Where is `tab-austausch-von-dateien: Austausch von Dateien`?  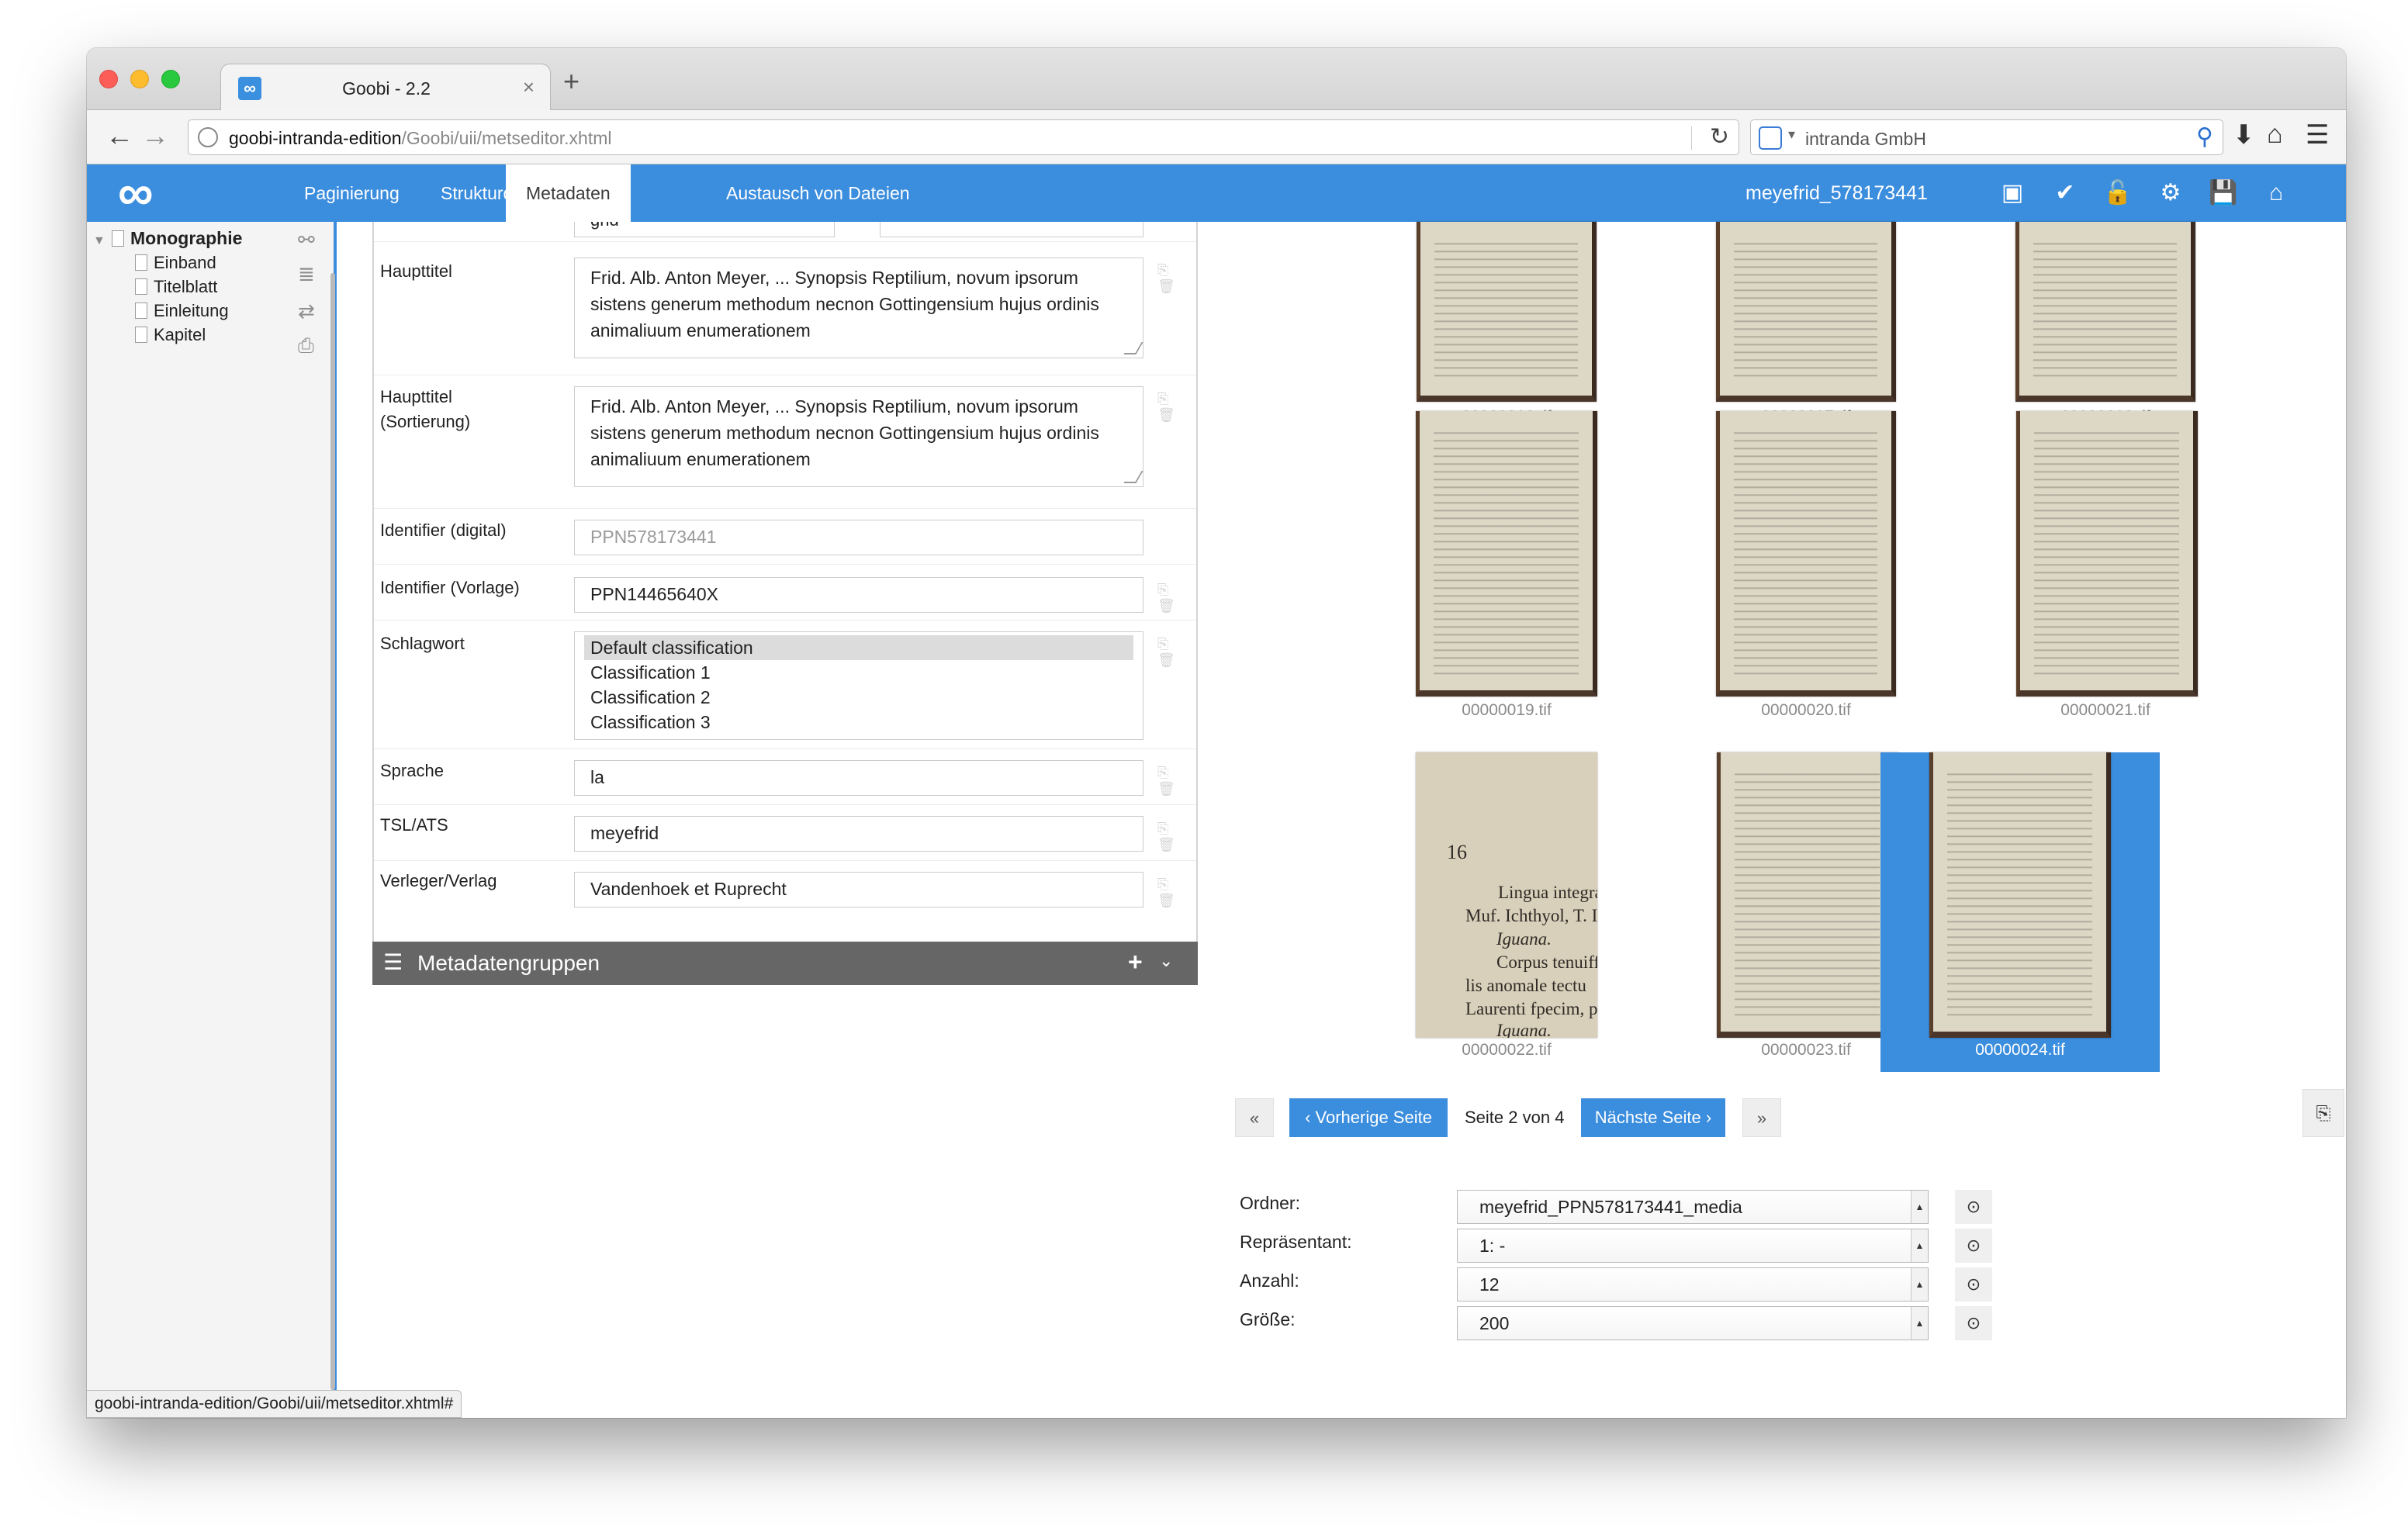 tab-austausch-von-dateien: Austausch von Dateien is located at coordinates (818, 193).